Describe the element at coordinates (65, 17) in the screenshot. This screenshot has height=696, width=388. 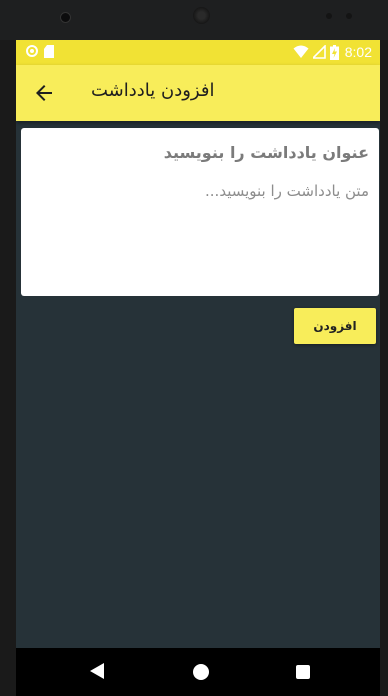
I see `front-camera` at that location.